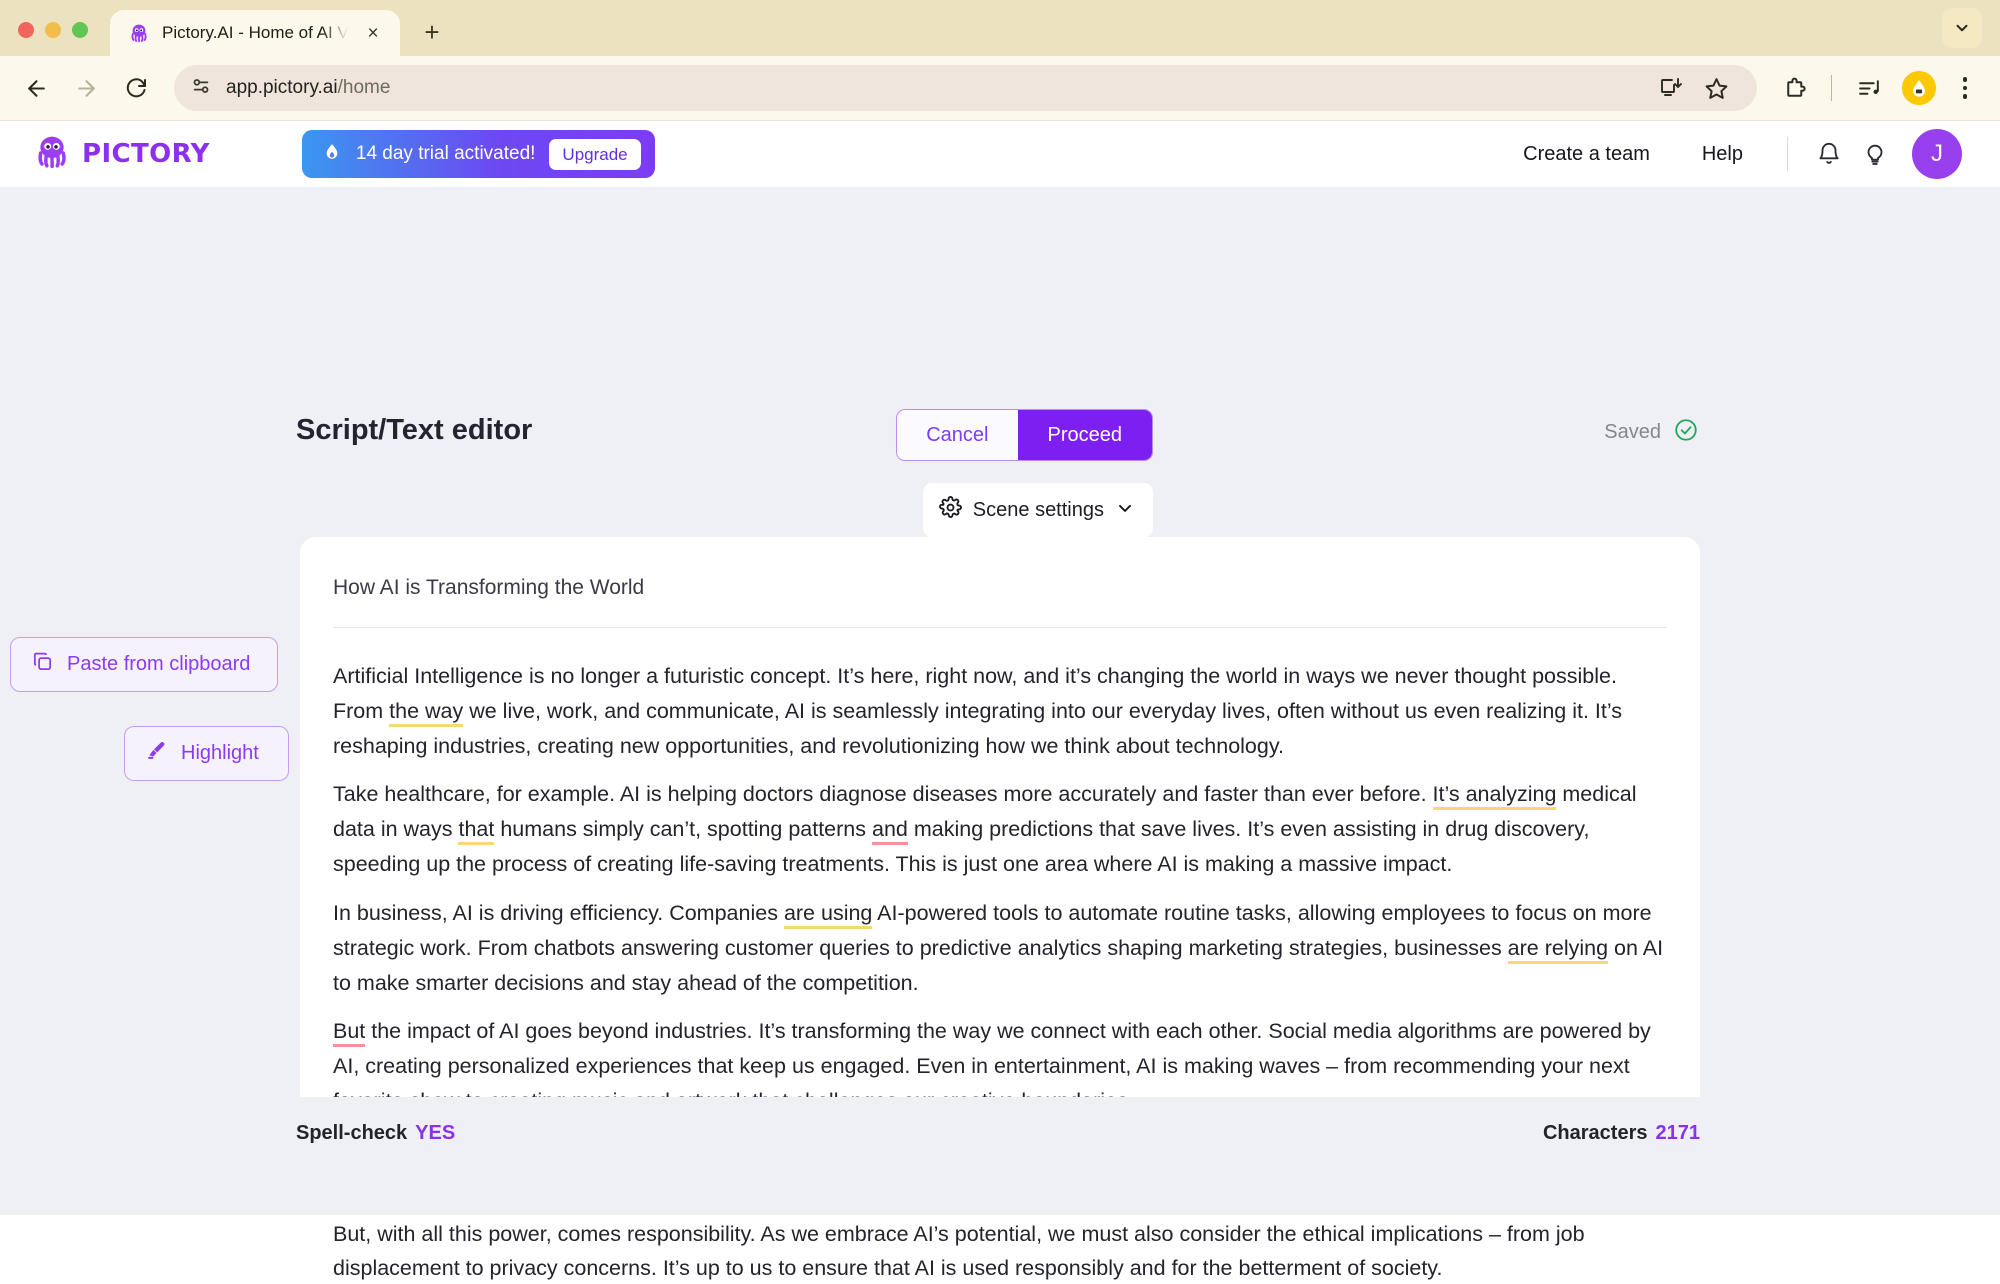 This screenshot has height=1284, width=2000. I want to click on browser-tab: Pictory.AI - Home of AI Video ×, so click(255, 33).